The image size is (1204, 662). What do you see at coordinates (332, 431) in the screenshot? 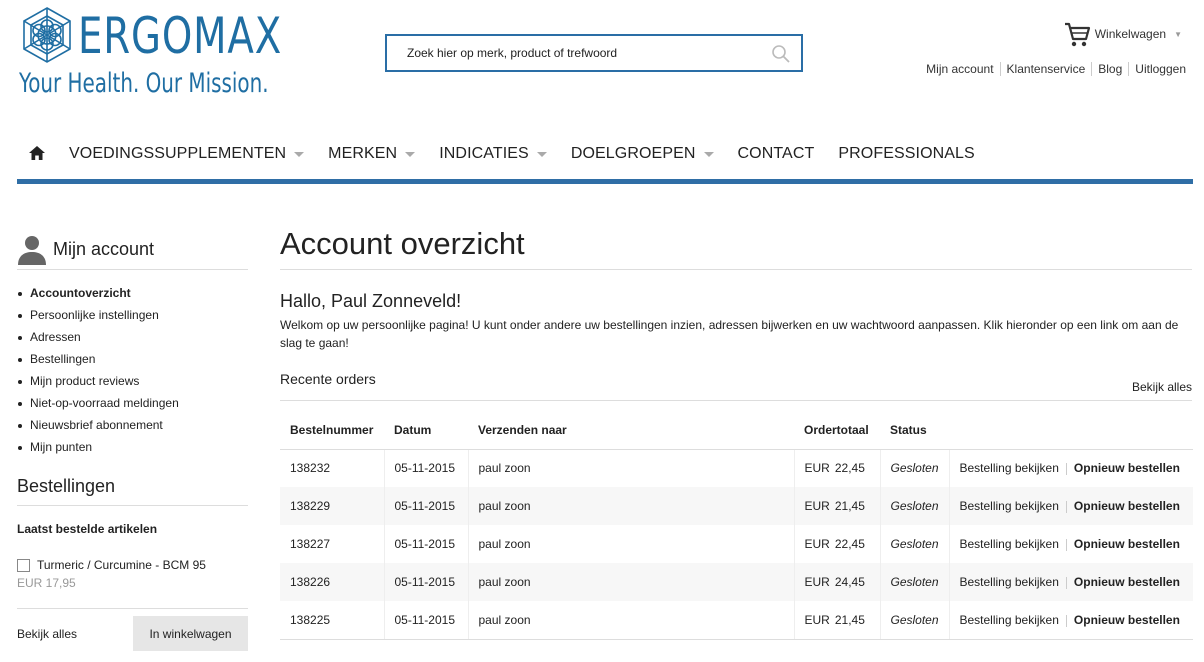
I see `col-header-bestelnummer: Bestelnummer` at bounding box center [332, 431].